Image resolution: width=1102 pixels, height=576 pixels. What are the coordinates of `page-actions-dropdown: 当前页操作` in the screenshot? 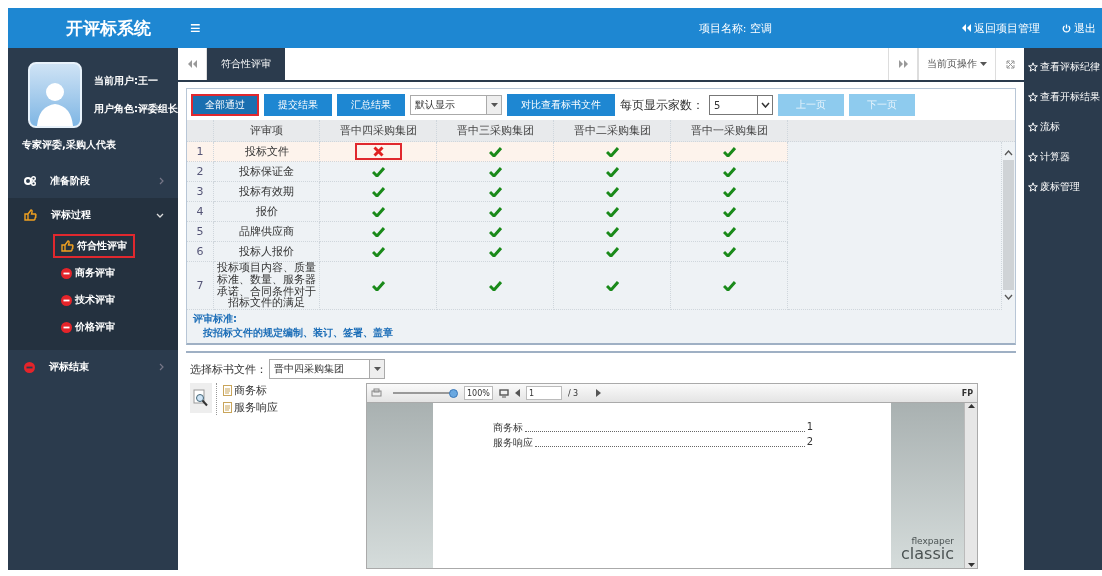 It's located at (956, 64).